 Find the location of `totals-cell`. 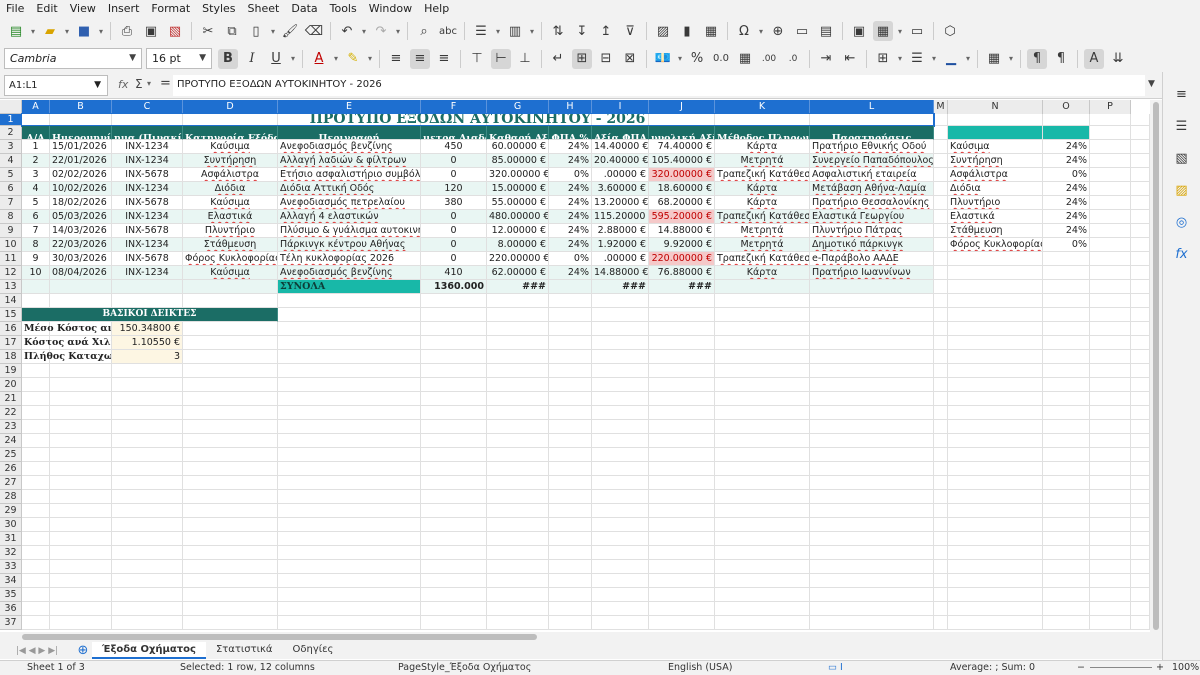

totals-cell is located at coordinates (762, 287).